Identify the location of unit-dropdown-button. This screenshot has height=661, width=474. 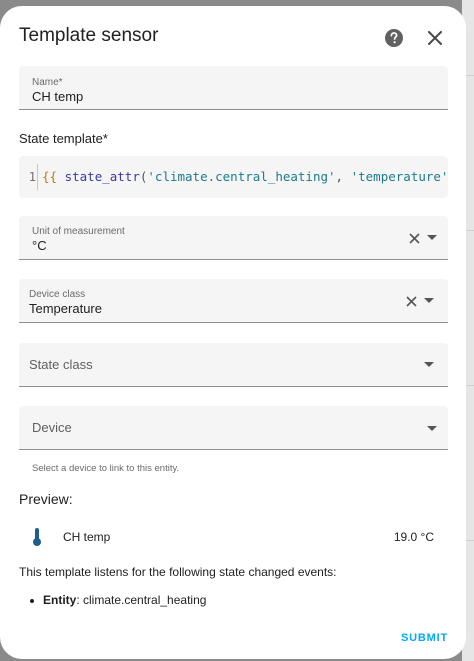
(432, 238).